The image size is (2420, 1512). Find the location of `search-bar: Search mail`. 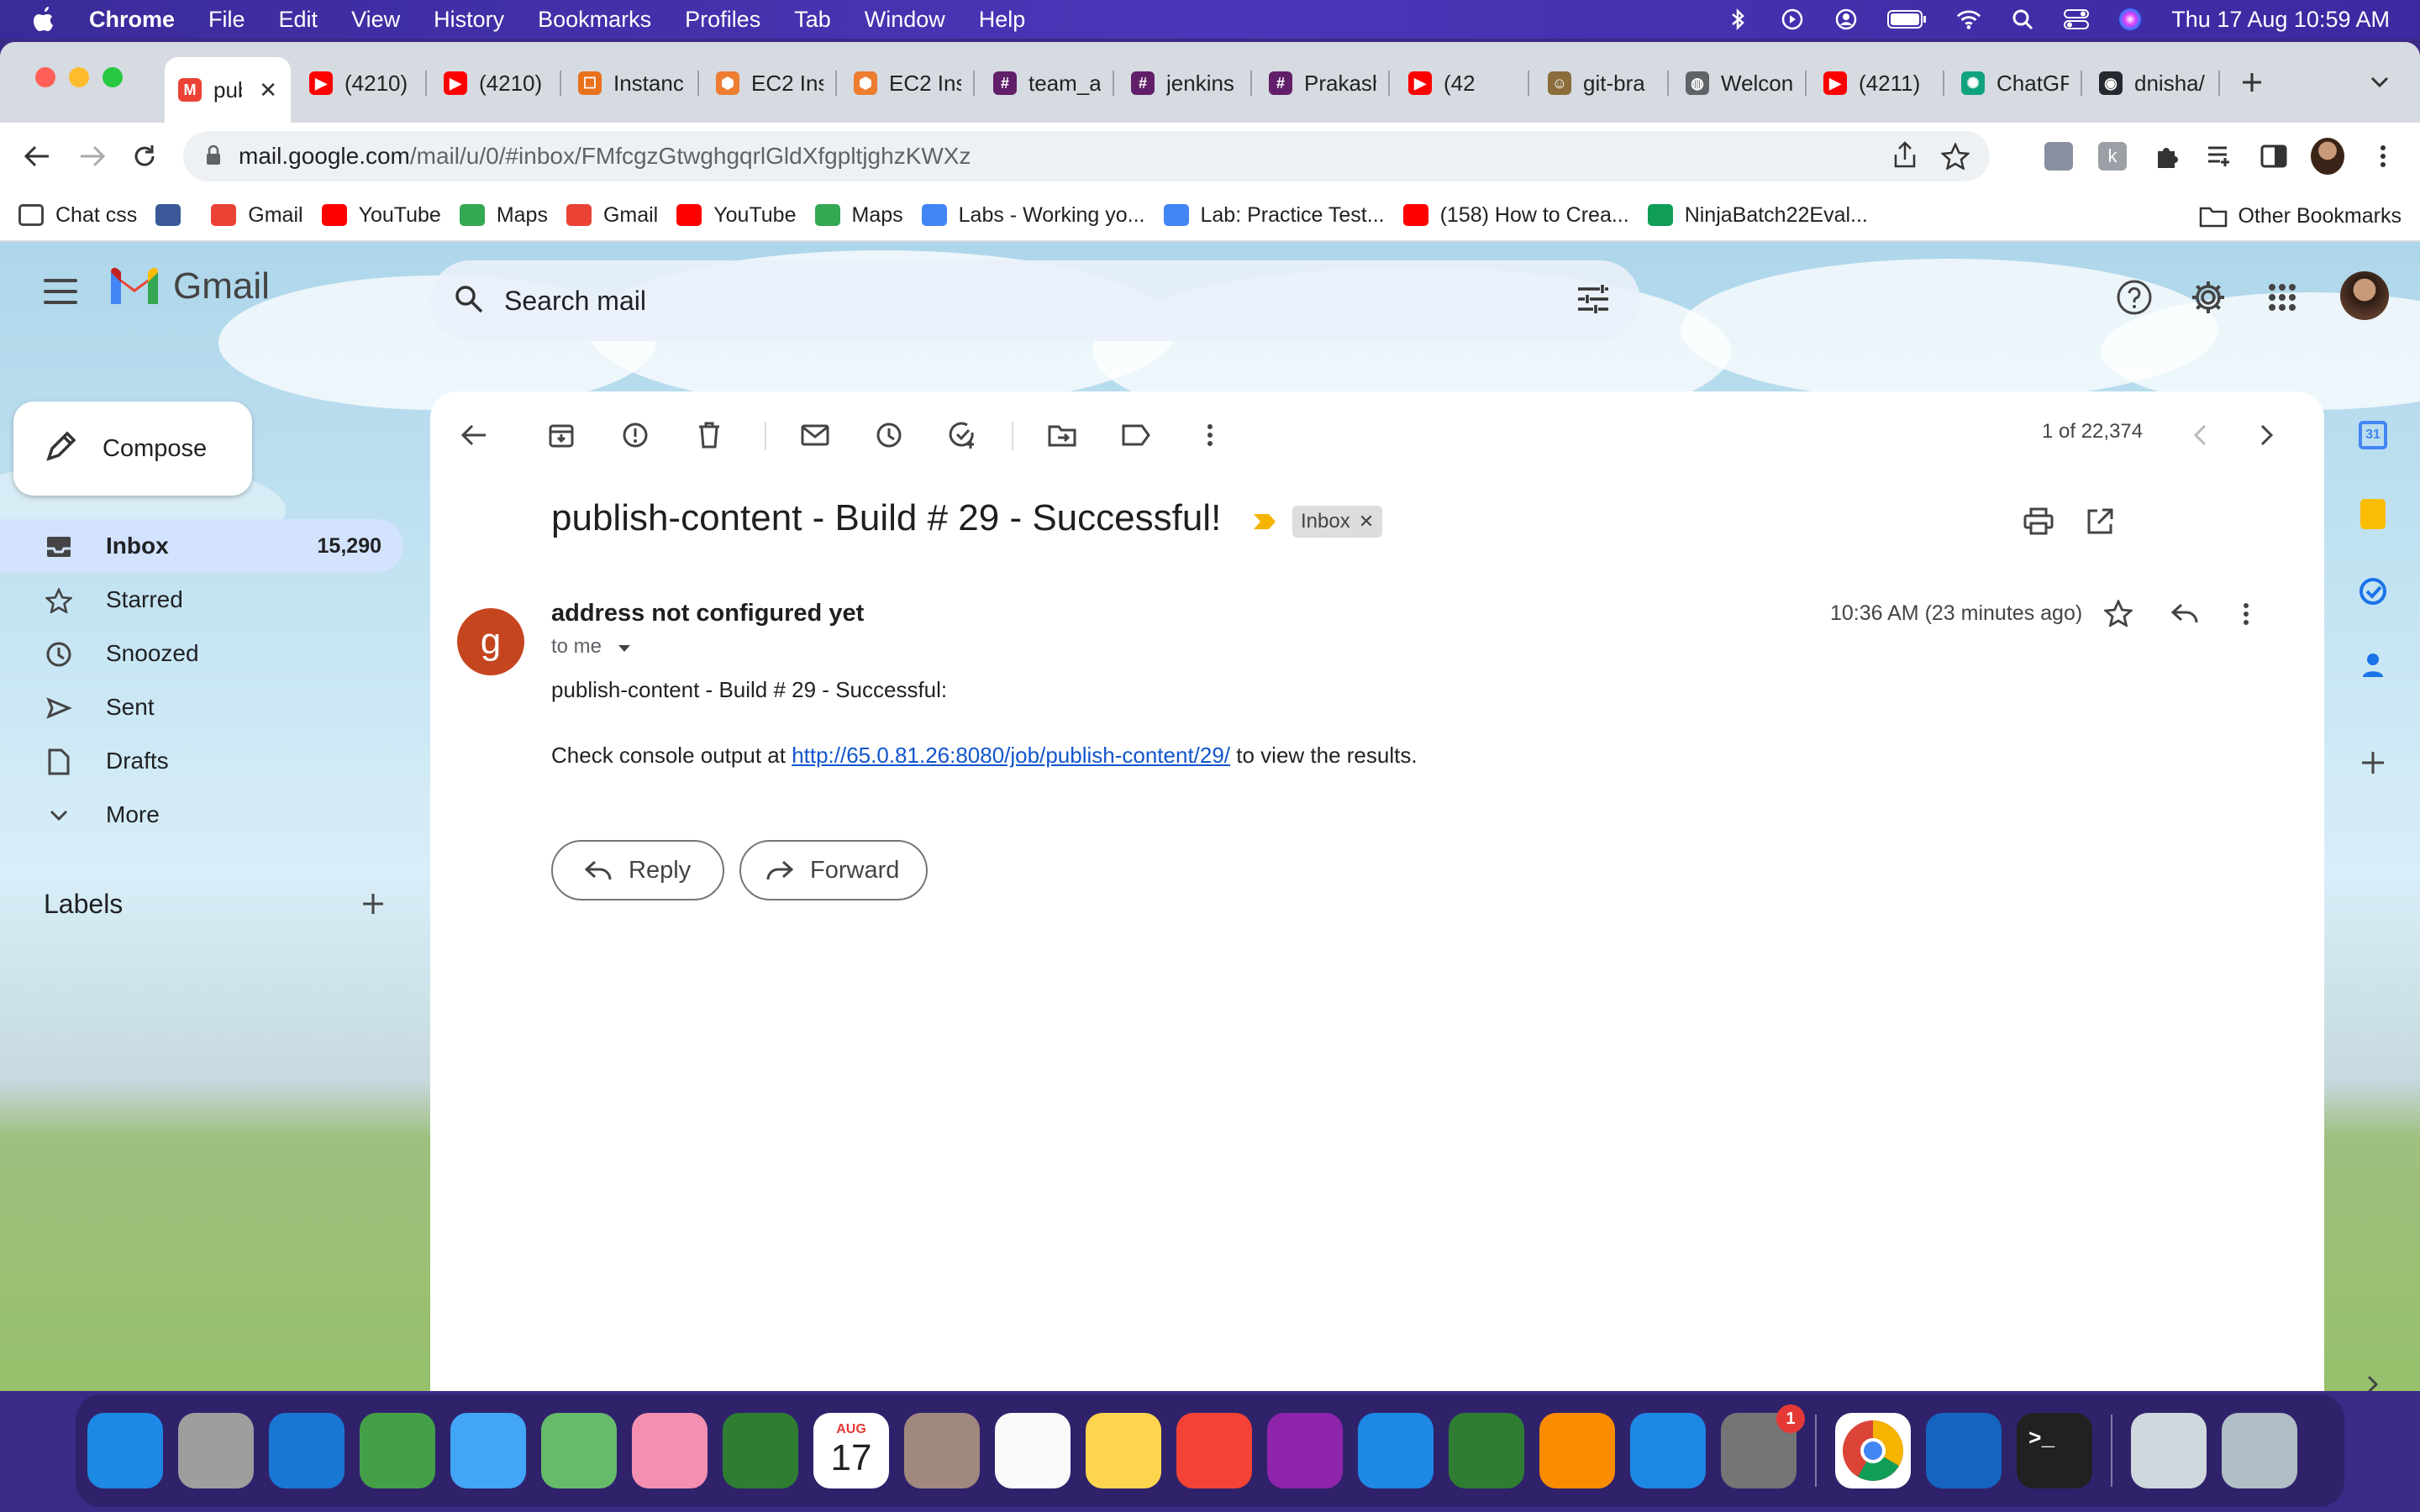

search-bar: Search mail is located at coordinates (1035, 300).